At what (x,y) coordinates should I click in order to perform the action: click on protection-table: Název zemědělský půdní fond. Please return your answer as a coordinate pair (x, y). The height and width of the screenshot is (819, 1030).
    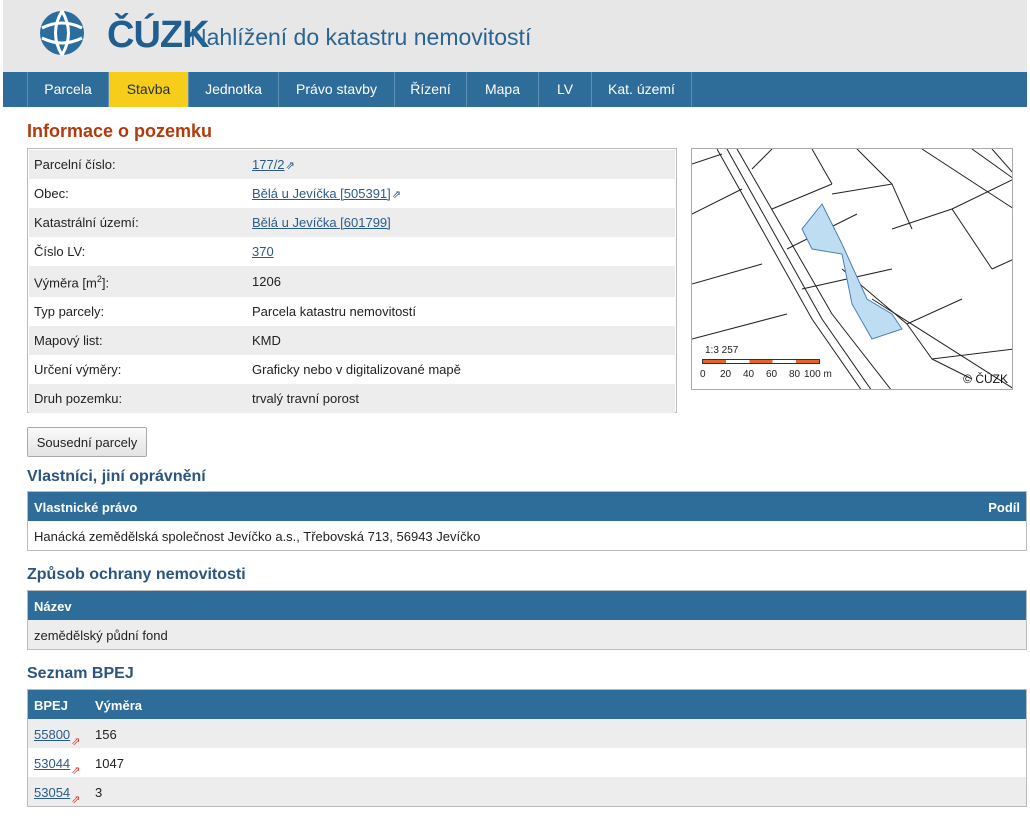
    Looking at the image, I should click on (527, 620).